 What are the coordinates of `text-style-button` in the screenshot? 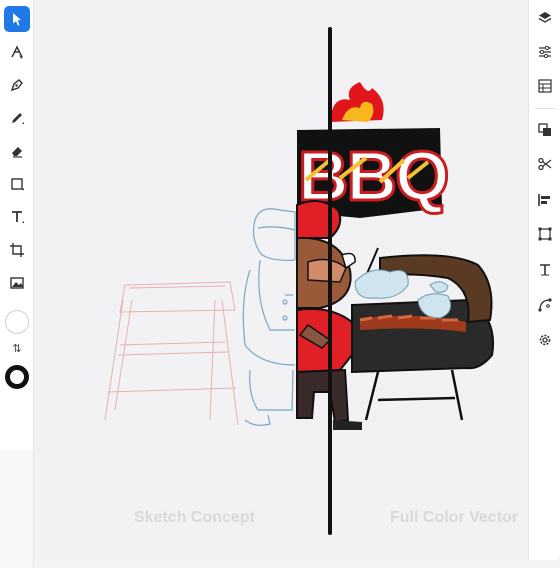 It's located at (545, 270).